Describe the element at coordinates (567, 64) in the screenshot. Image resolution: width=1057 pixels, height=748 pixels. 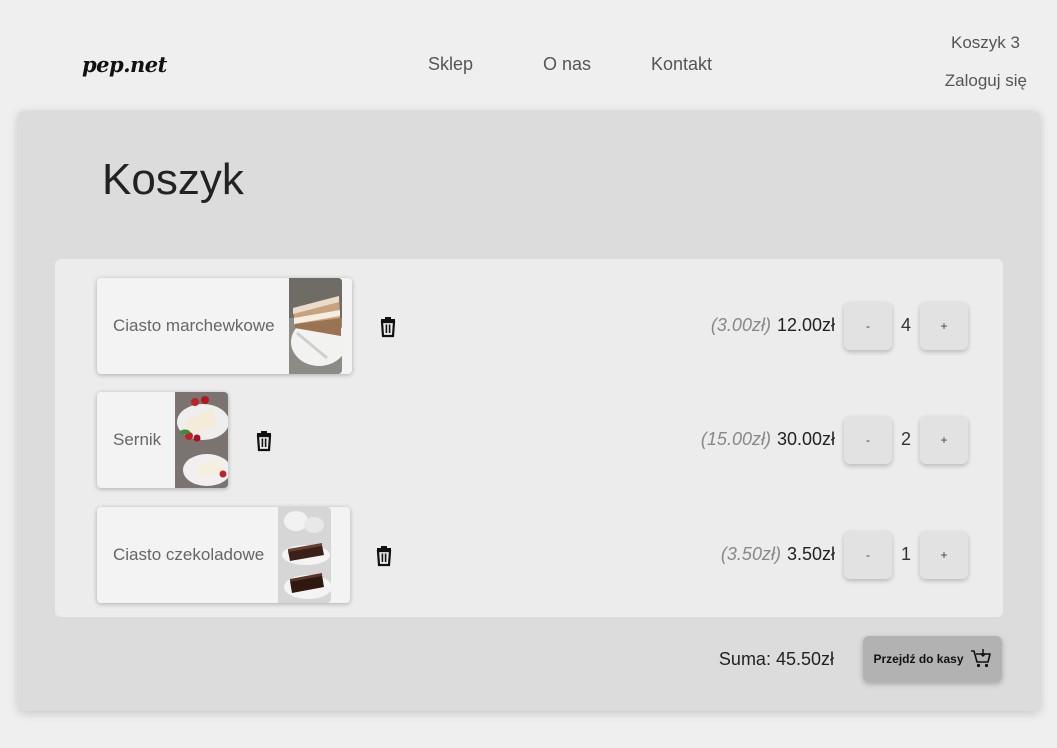
I see `nav-o-nas: O nas` at that location.